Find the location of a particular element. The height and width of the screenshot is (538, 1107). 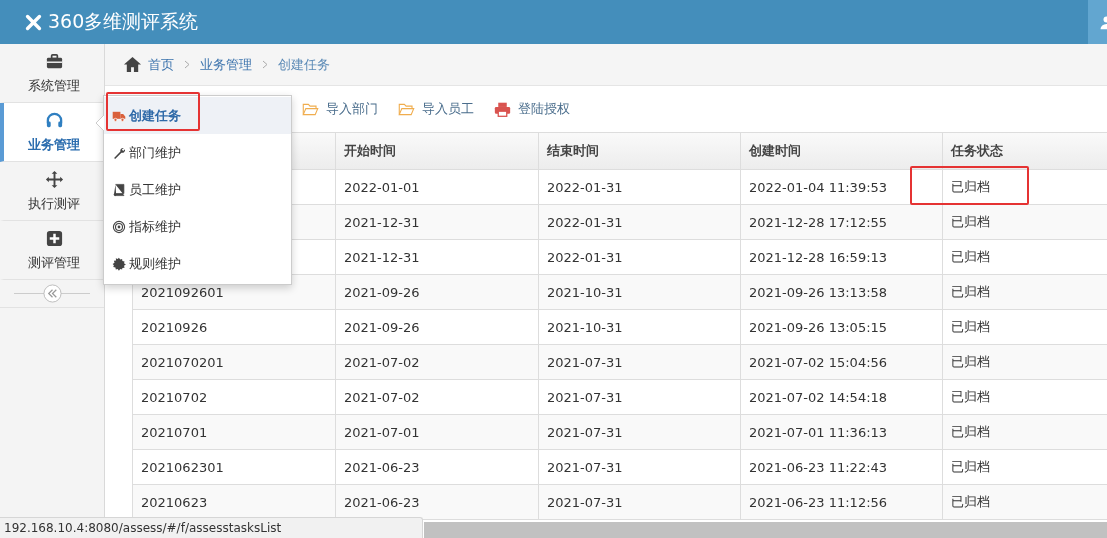

url-tooltip: 192.168.10.4:8080/assess/#/f/assesstasksList is located at coordinates (211, 527).